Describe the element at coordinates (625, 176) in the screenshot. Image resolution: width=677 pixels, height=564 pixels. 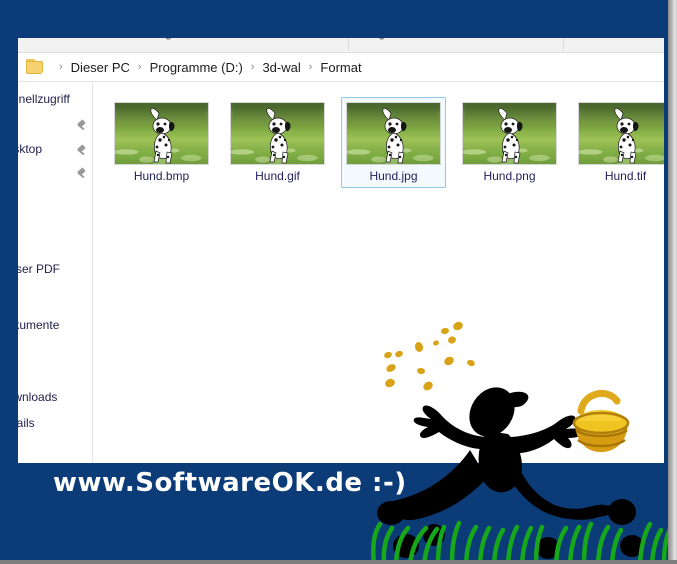
I see `file-label: Hund.tif` at that location.